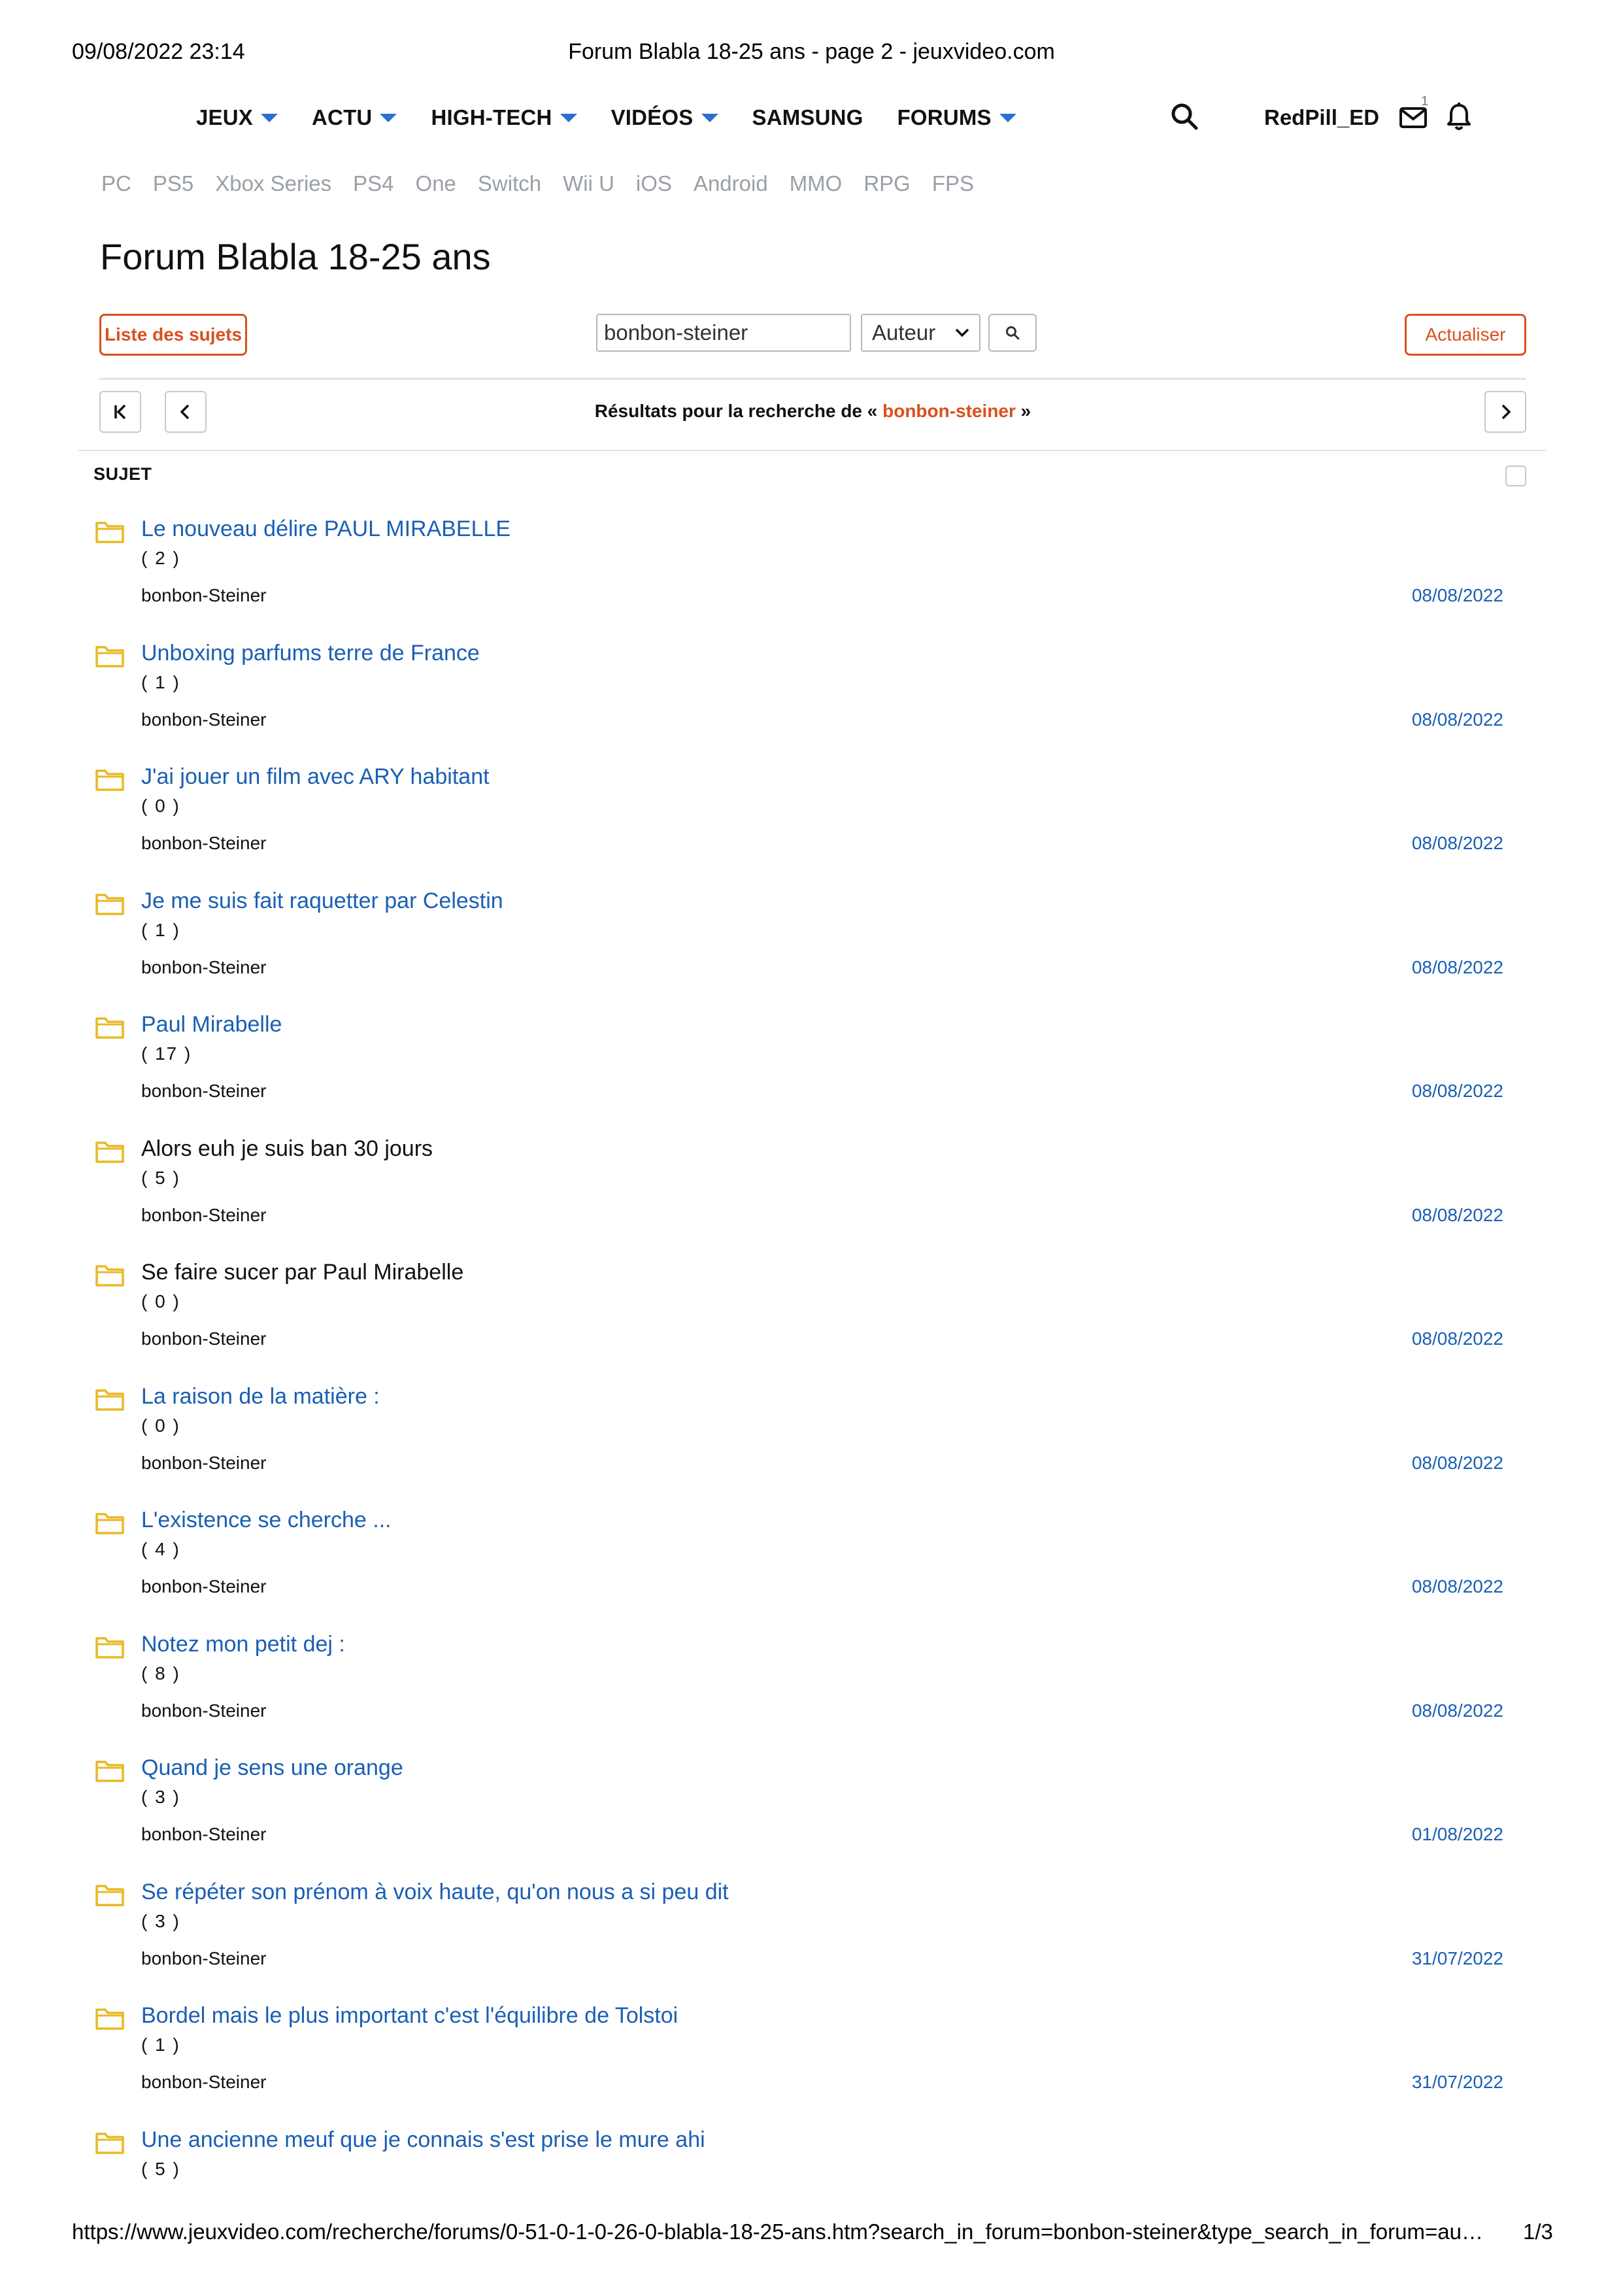 This screenshot has width=1623, height=2296. Describe the element at coordinates (237, 118) in the screenshot. I see `nav-item-jeux: JEUX` at that location.